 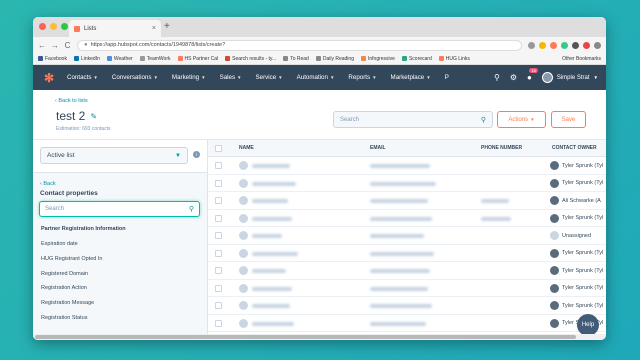 I want to click on nav-item-marketplace: Marketplace ▼, so click(x=411, y=77).